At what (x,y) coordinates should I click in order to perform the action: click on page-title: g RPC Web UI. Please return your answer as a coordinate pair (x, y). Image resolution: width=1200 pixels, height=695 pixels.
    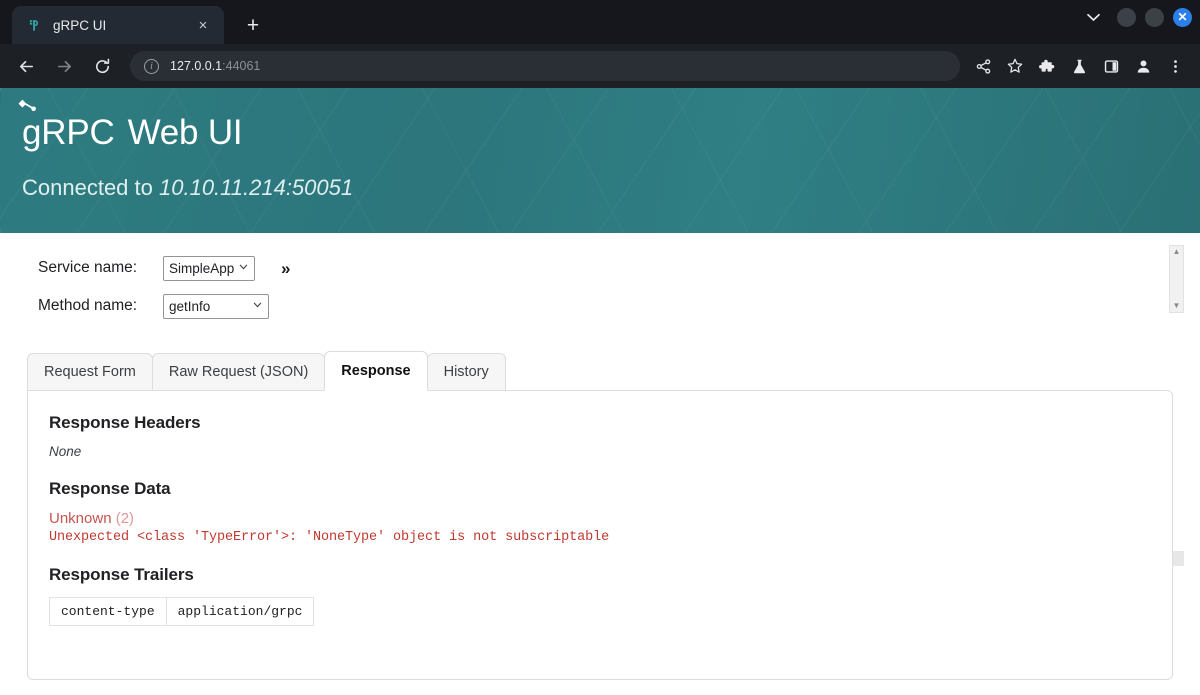
    Looking at the image, I should click on (609, 125).